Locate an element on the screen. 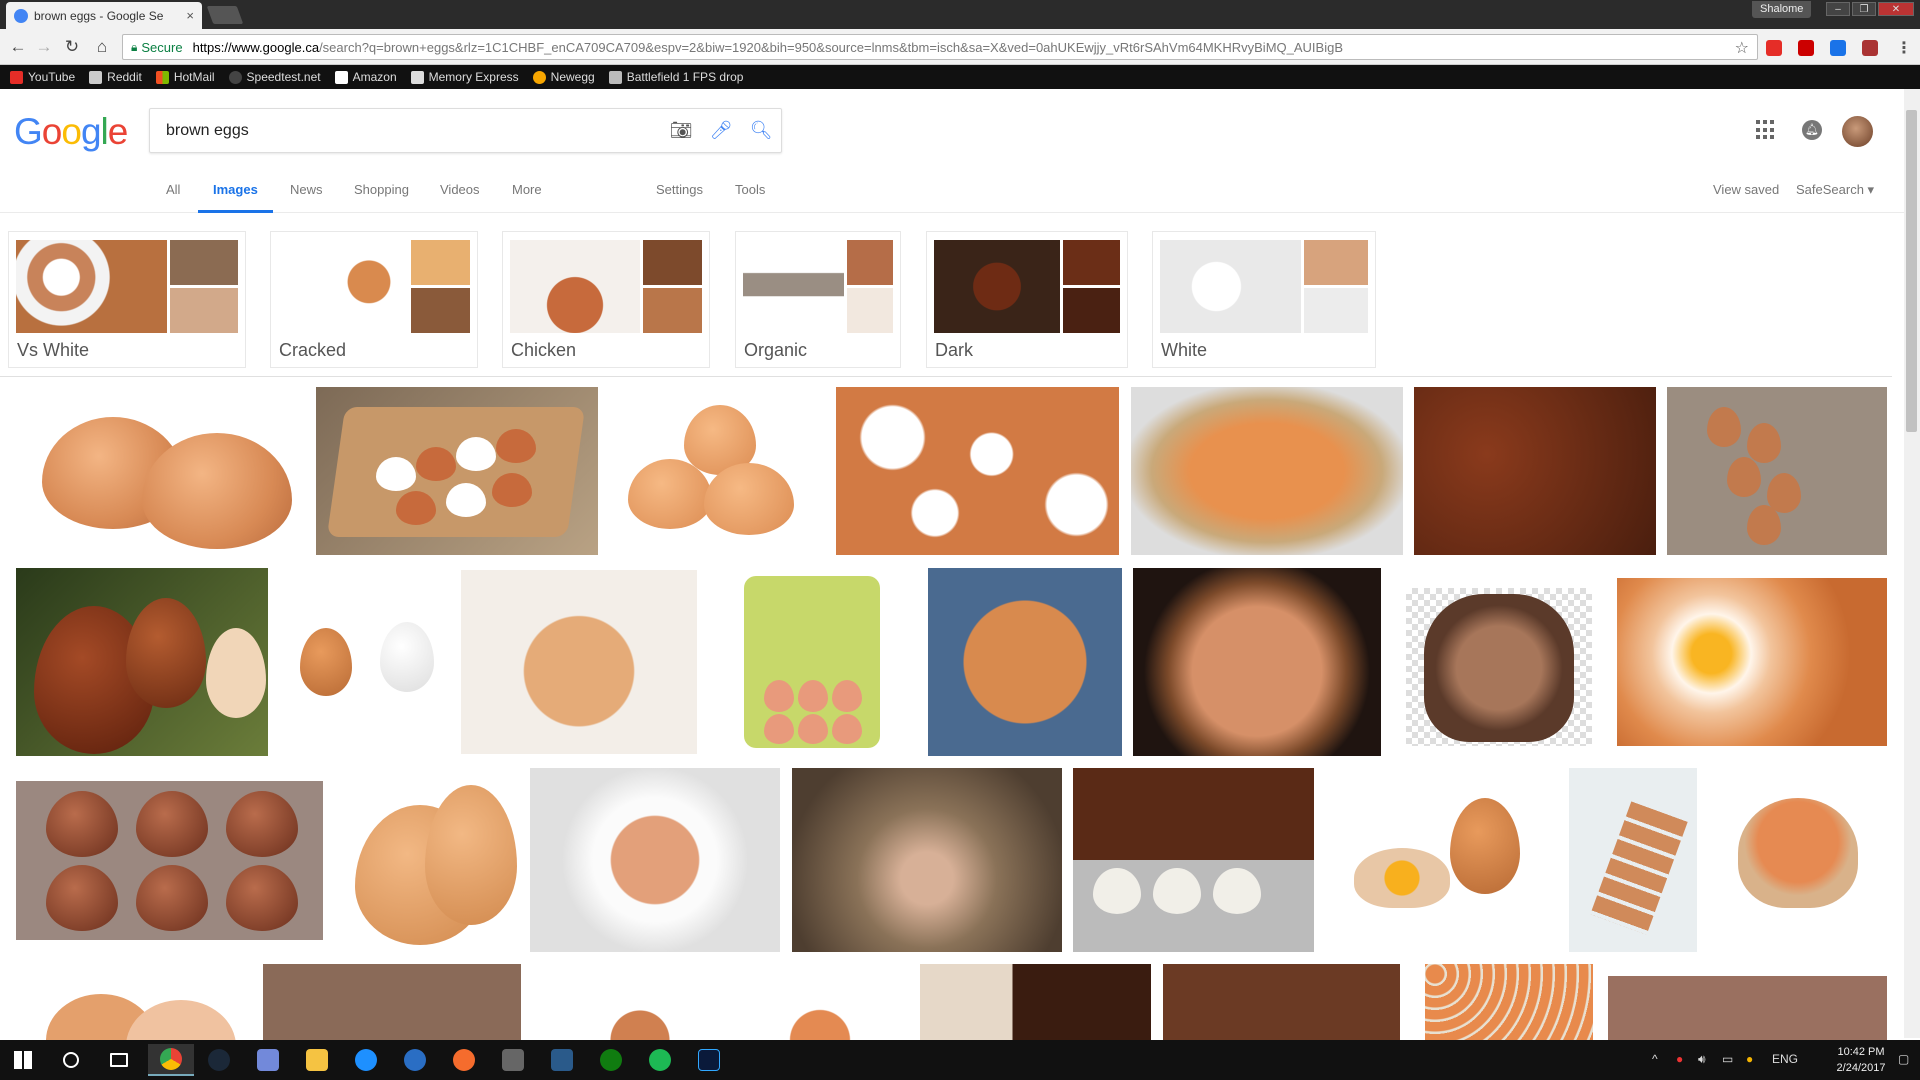  bookmark-reddit: Reddit is located at coordinates (115, 77).